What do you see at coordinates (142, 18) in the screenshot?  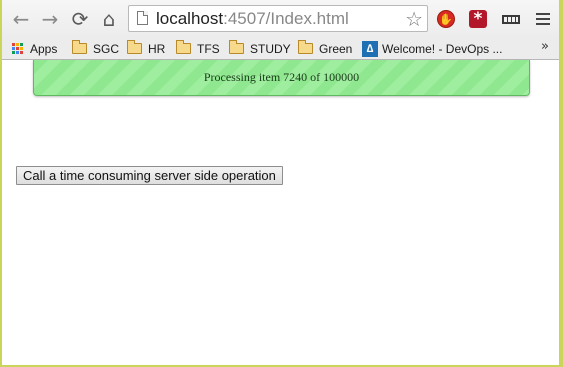 I see `page-icon` at bounding box center [142, 18].